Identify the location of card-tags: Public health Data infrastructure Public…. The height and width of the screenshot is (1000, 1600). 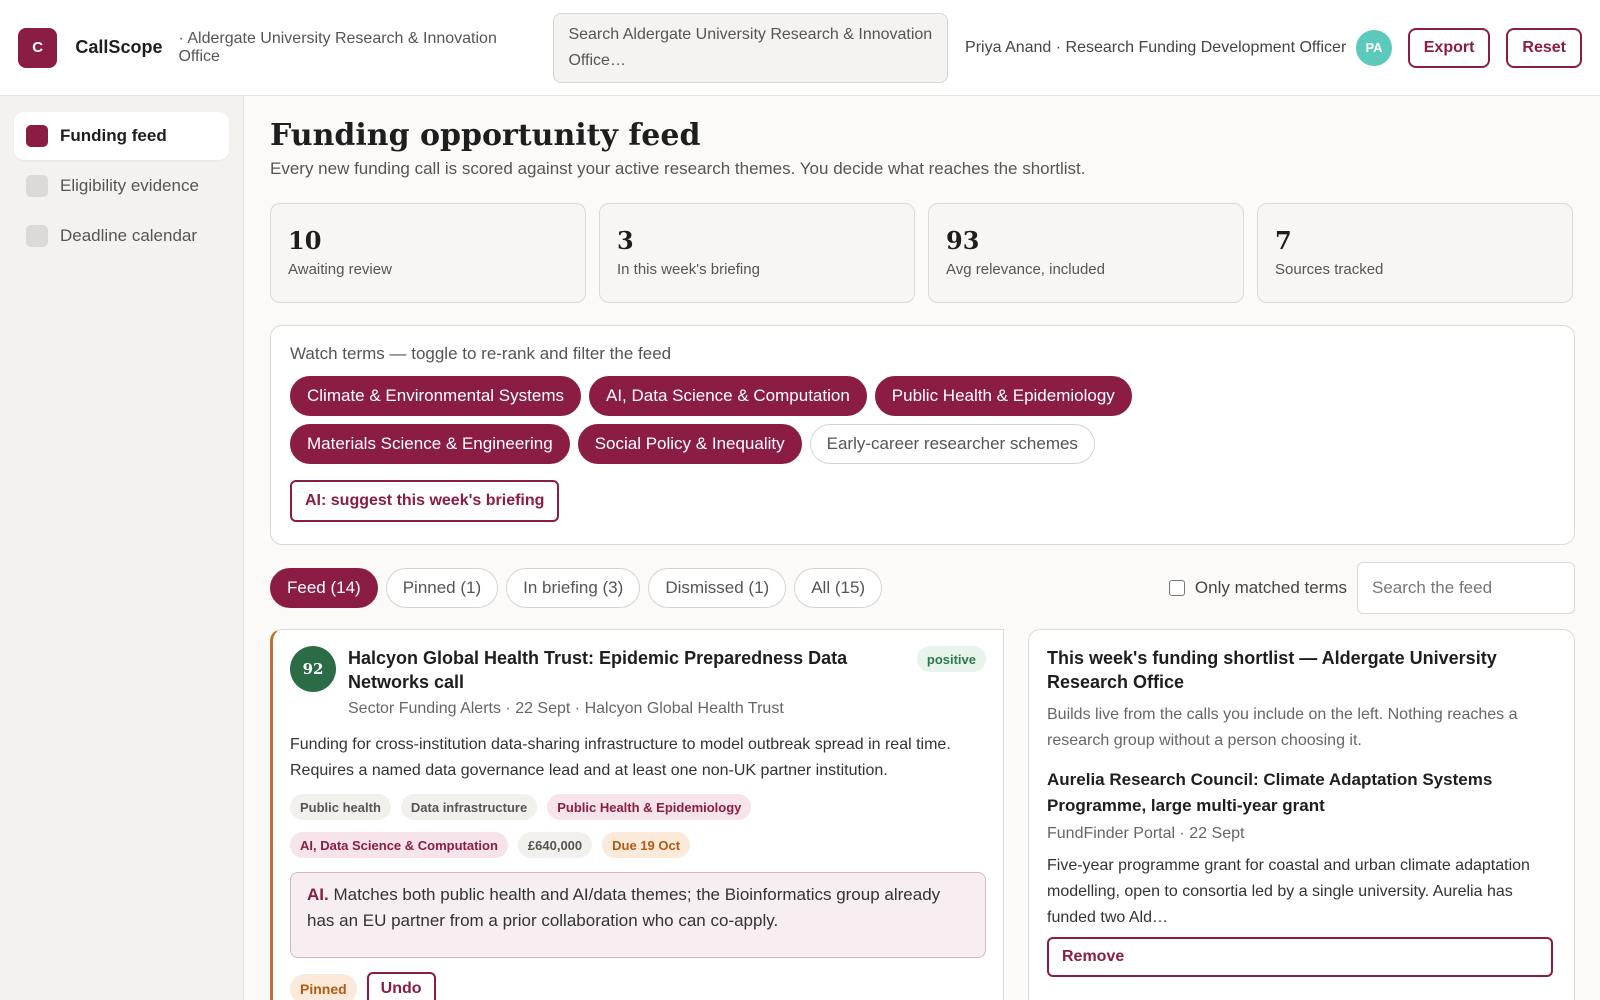
(570, 826).